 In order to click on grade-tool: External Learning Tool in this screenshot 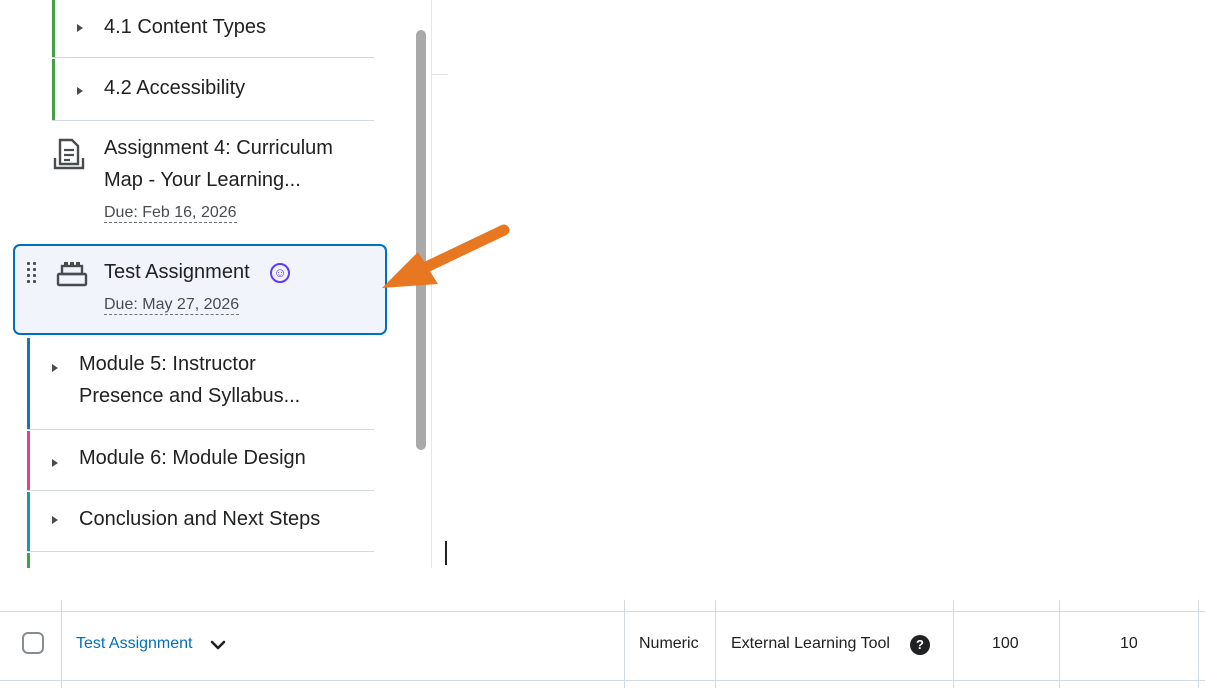, I will do `click(810, 643)`.